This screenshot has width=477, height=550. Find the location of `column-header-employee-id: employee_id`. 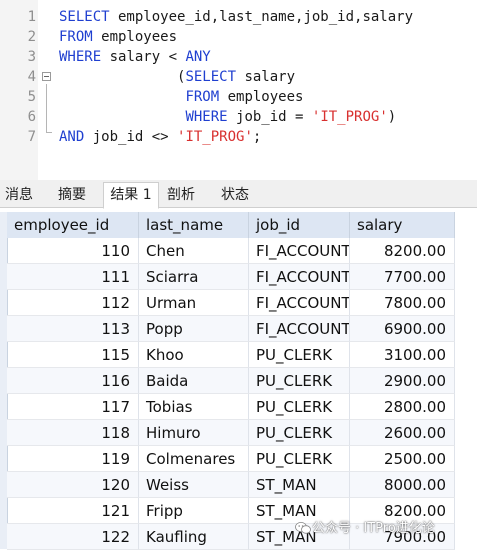

column-header-employee-id: employee_id is located at coordinates (73, 225).